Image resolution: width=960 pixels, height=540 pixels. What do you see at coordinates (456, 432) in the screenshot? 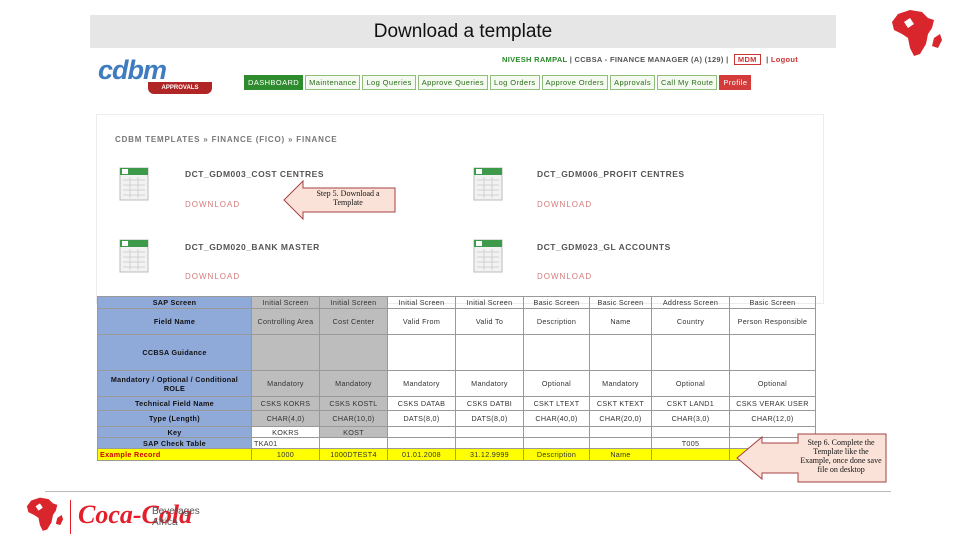
I see `table-row: Key KOKRS KOST` at bounding box center [456, 432].